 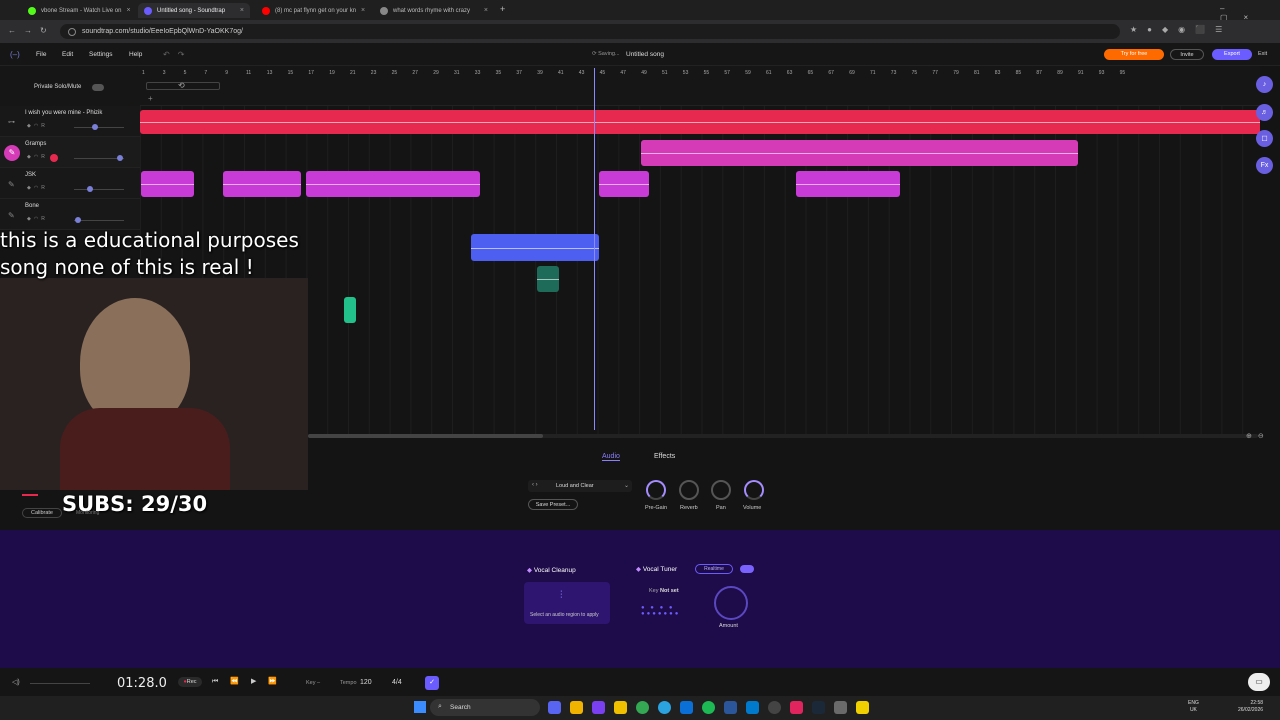 What do you see at coordinates (16, 682) in the screenshot?
I see `speaker-icon: ◁)` at bounding box center [16, 682].